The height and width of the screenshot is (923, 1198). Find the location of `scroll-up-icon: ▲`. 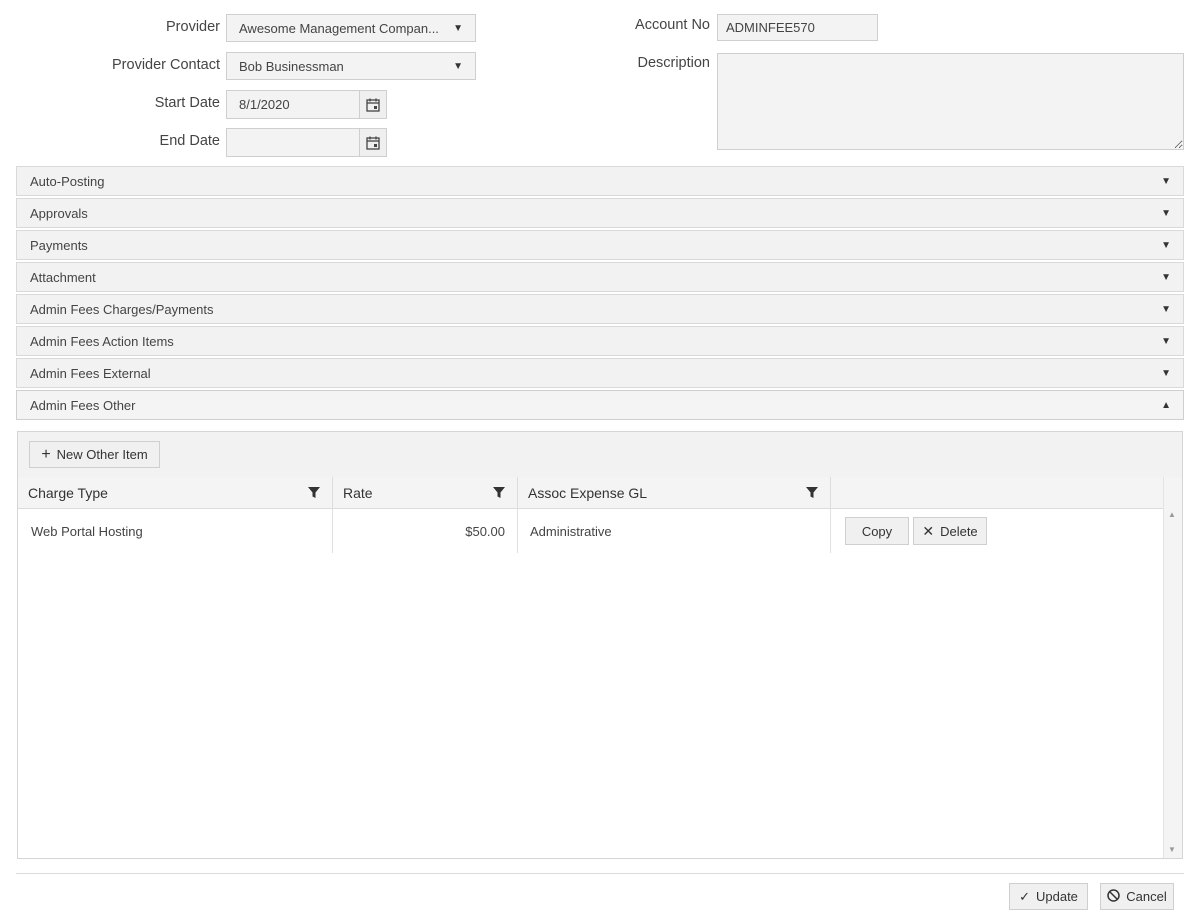

scroll-up-icon: ▲ is located at coordinates (1172, 514).